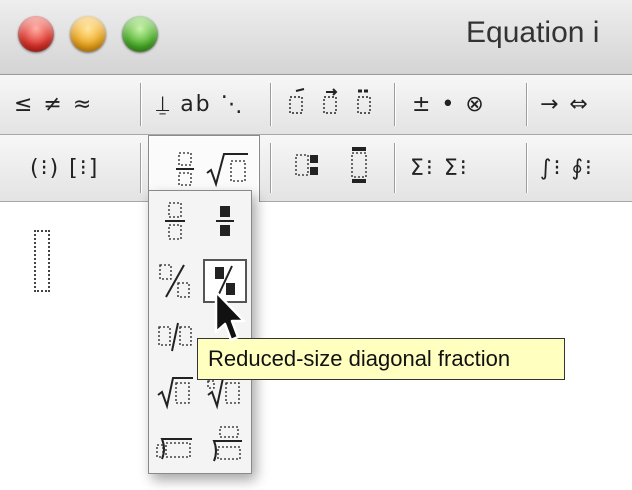 The height and width of the screenshot is (490, 632). I want to click on embellishments-palette-button, so click(334, 105).